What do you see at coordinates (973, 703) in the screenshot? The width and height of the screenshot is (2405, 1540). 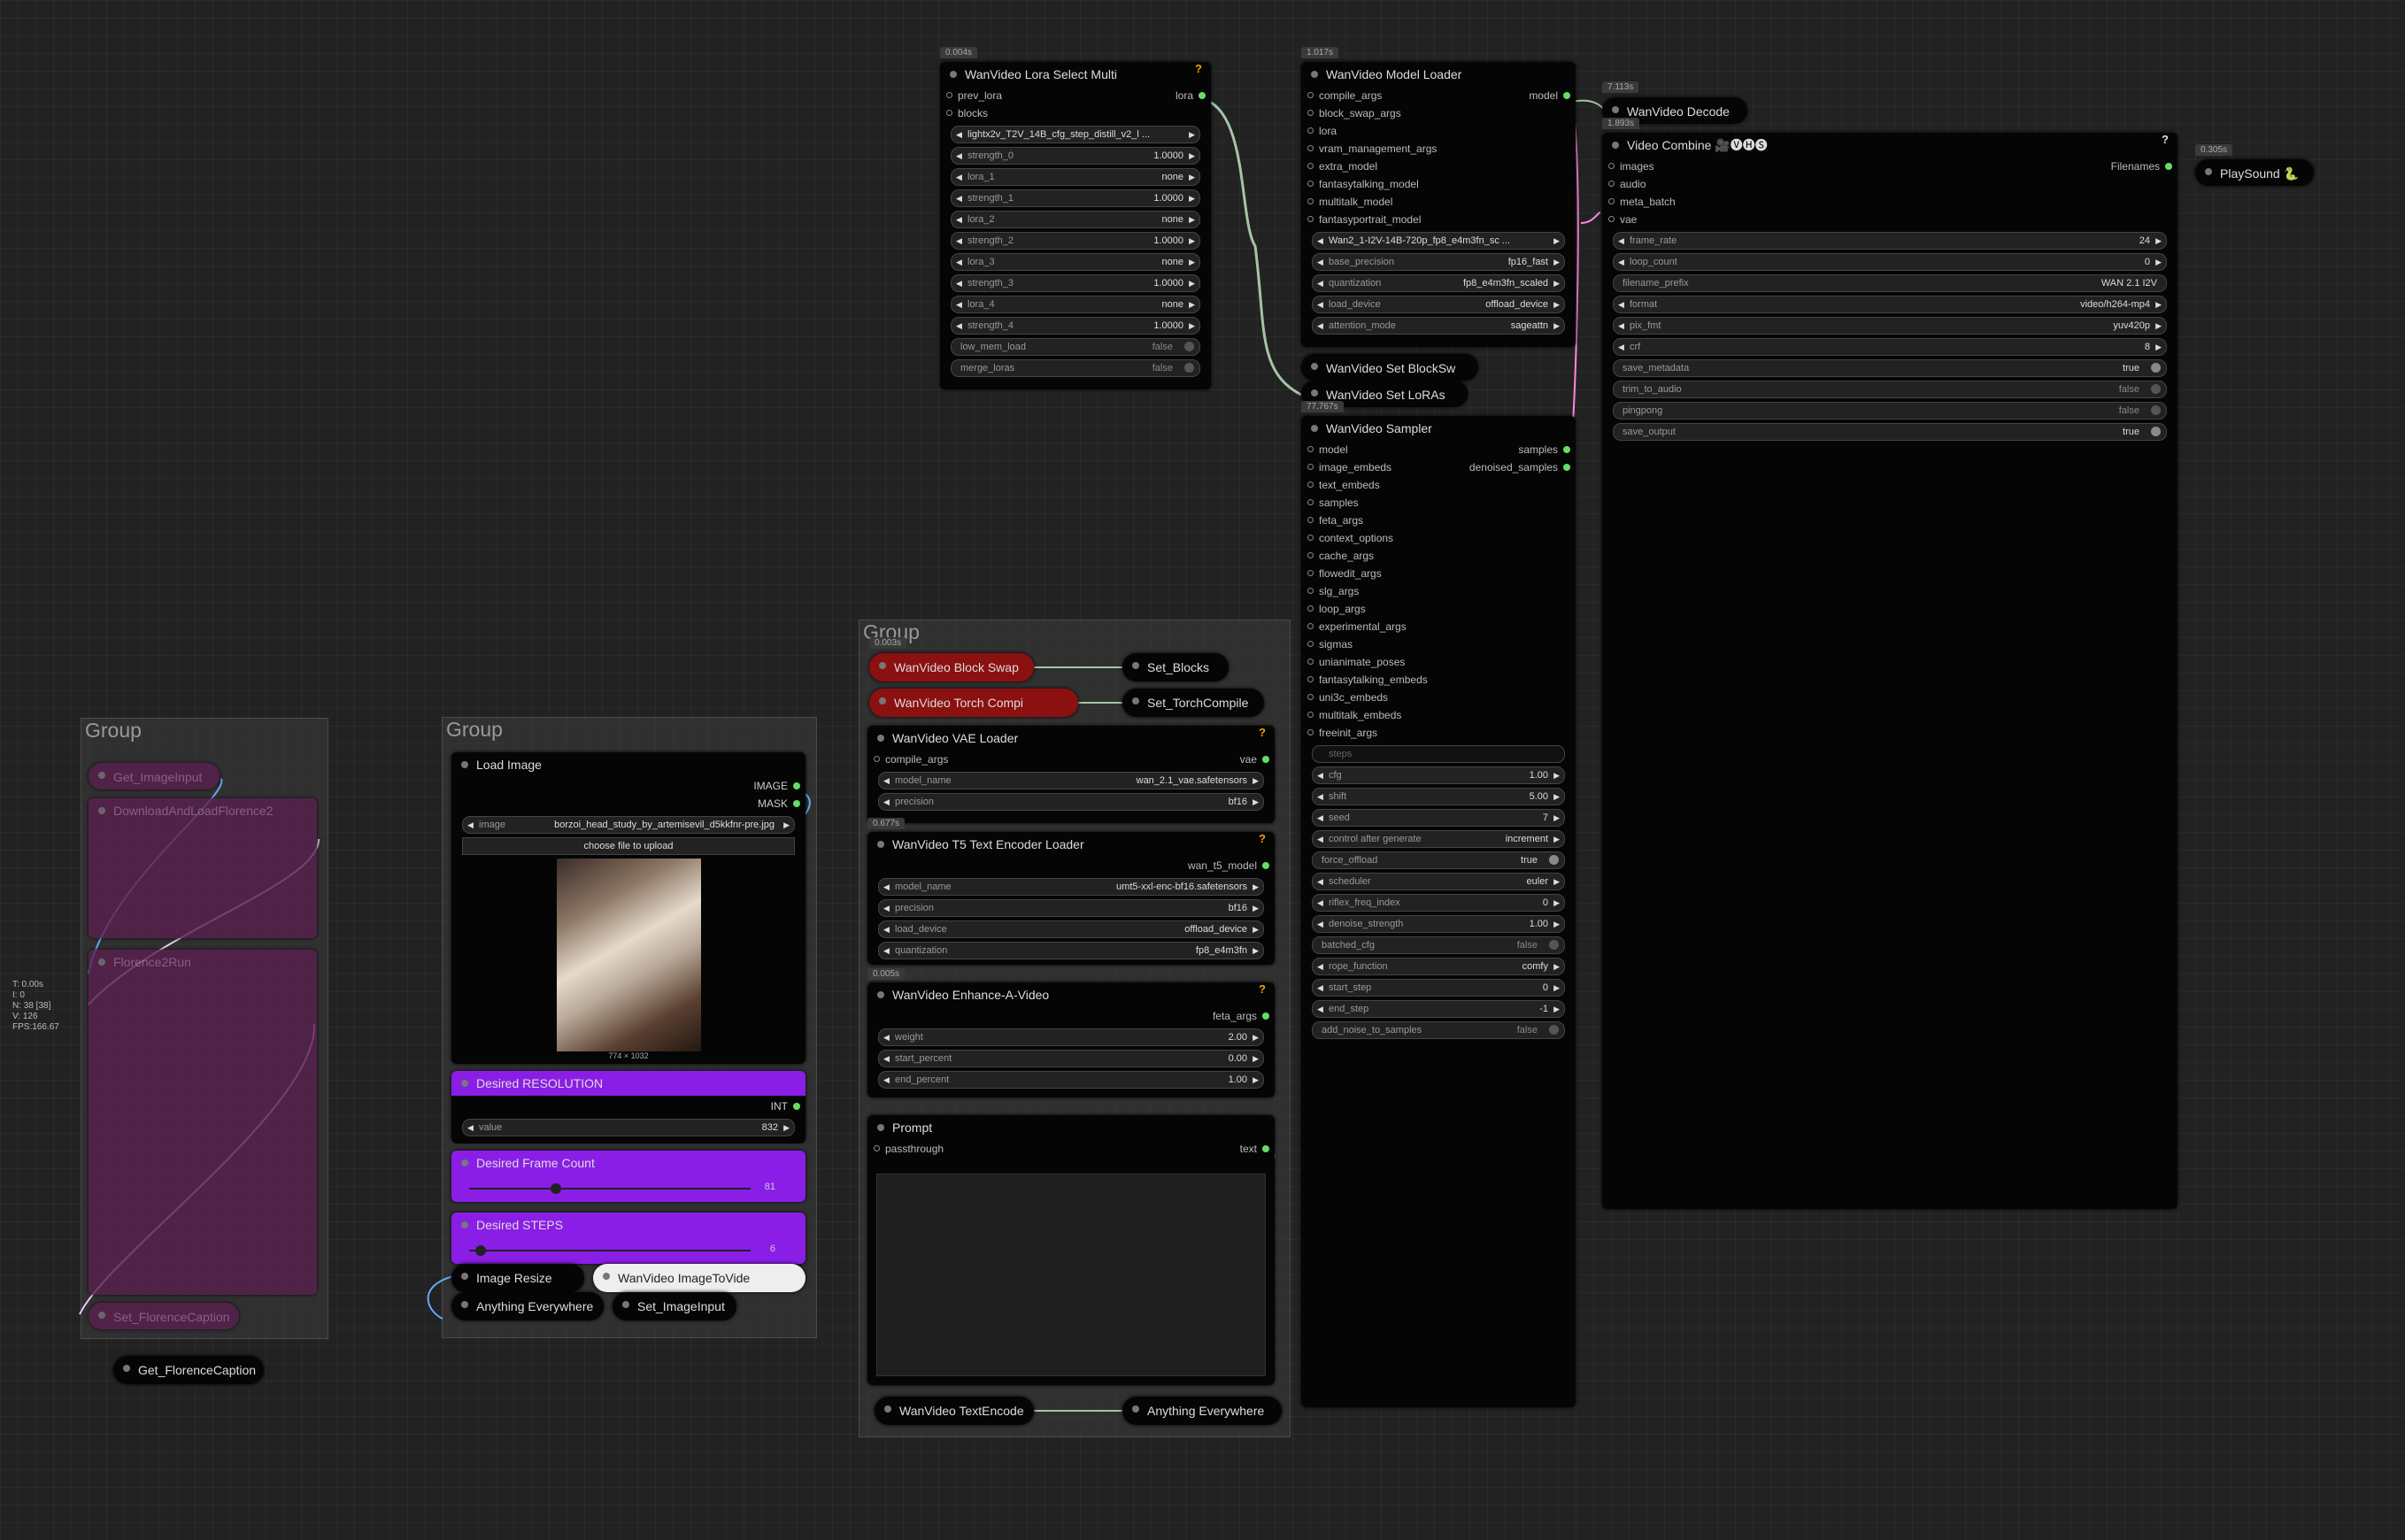 I see `torch-compile-node: WanVideo Torch Compi` at bounding box center [973, 703].